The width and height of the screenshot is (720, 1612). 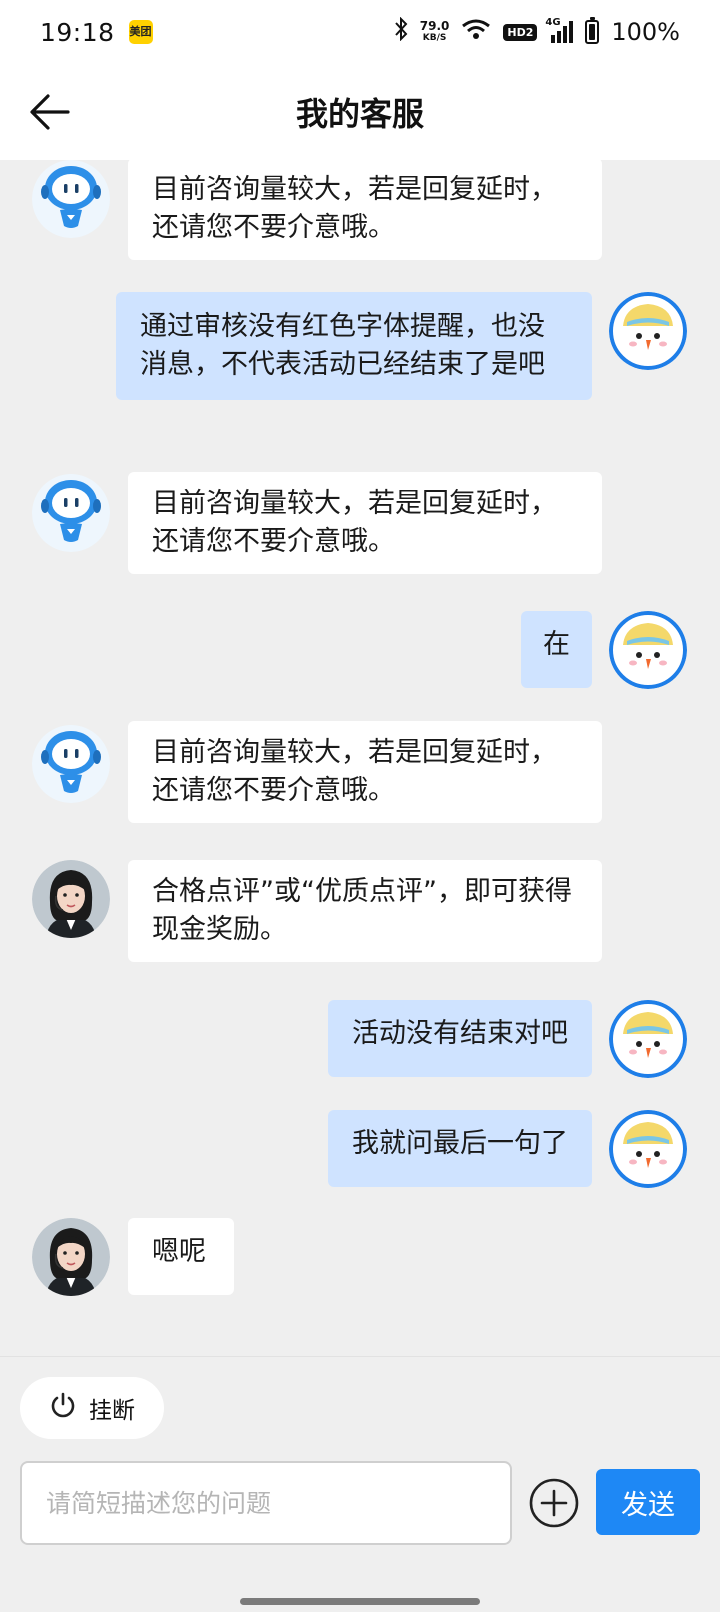 What do you see at coordinates (50, 112) in the screenshot?
I see `back-arrow-icon` at bounding box center [50, 112].